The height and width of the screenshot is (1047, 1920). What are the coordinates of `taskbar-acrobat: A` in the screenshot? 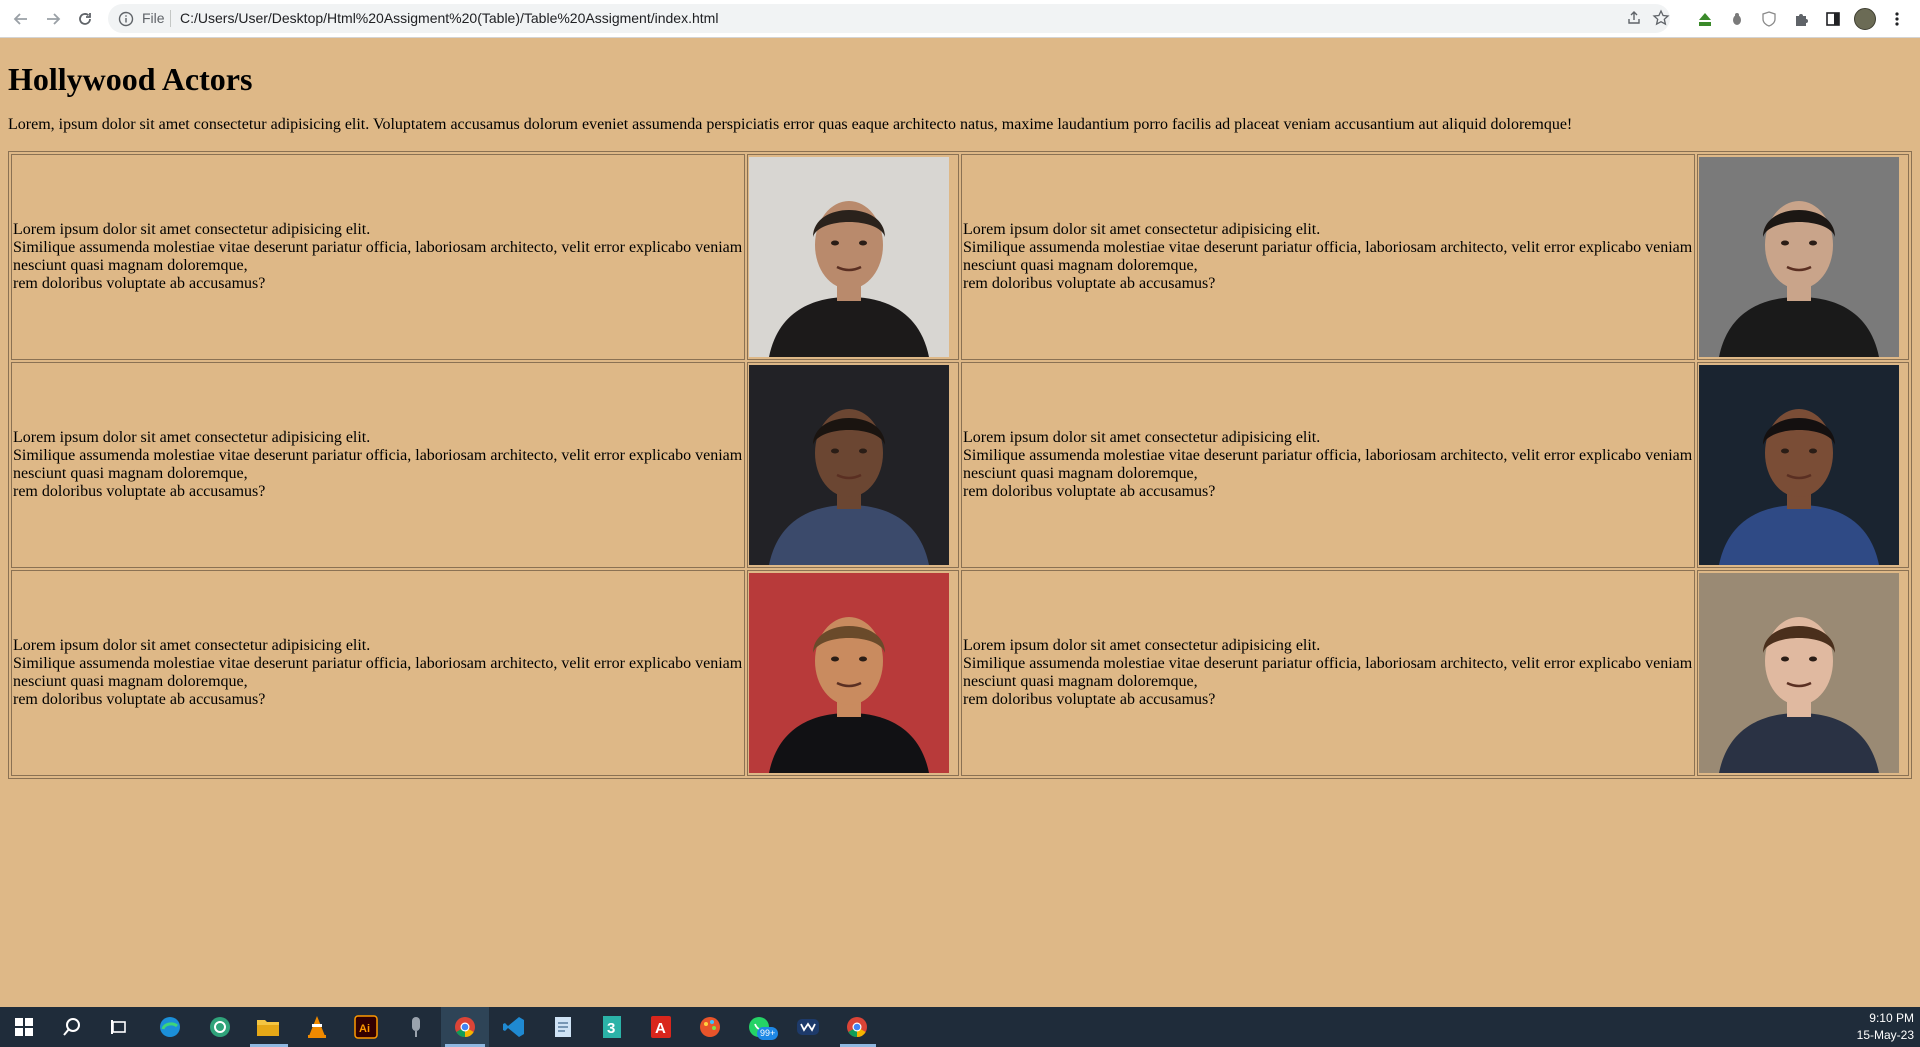 It's located at (661, 1027).